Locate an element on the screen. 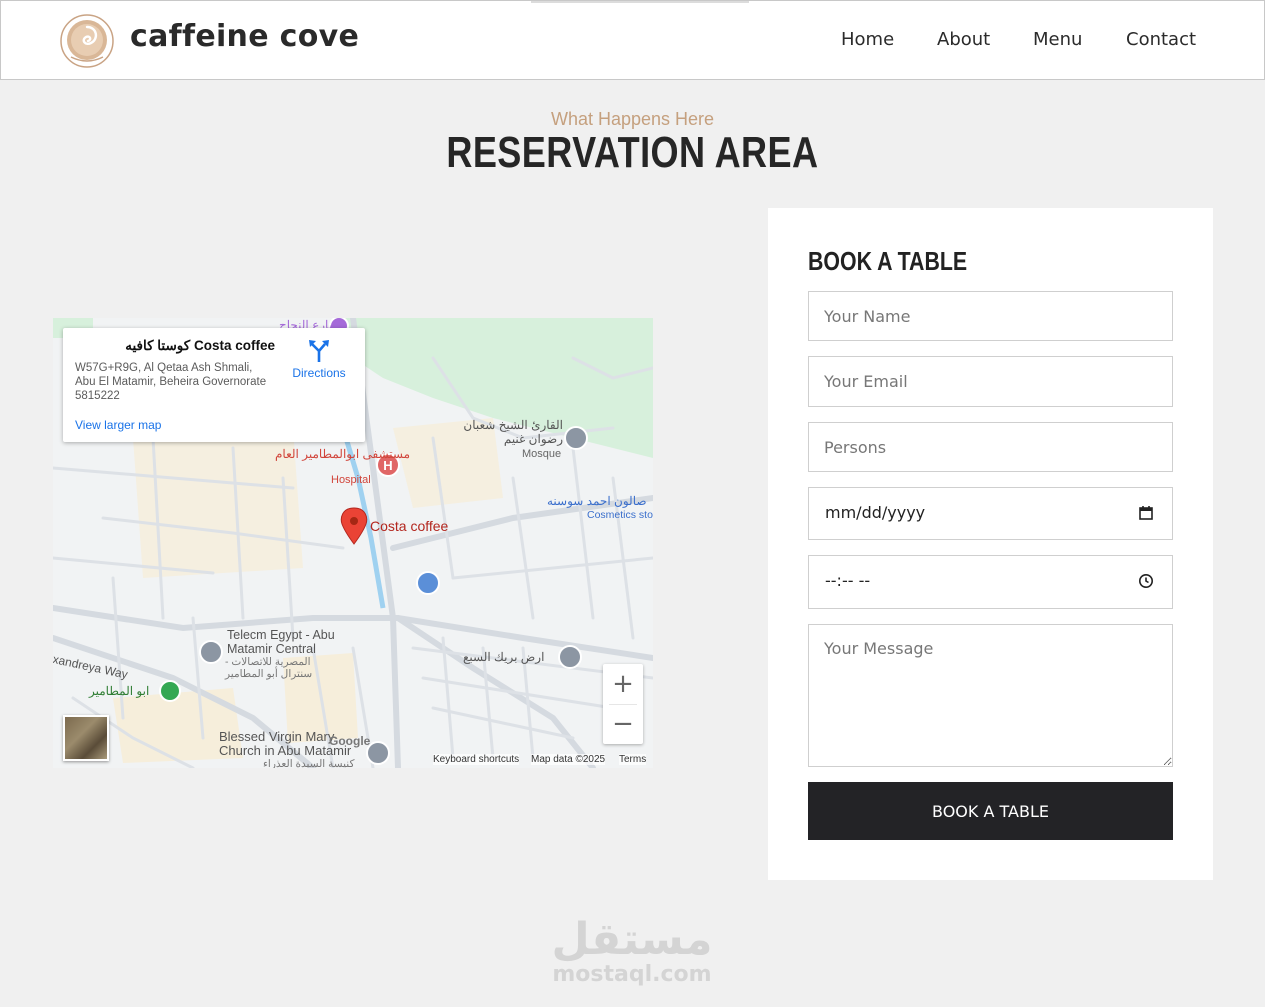 The image size is (1265, 1007). terms-link: Terms is located at coordinates (633, 759).